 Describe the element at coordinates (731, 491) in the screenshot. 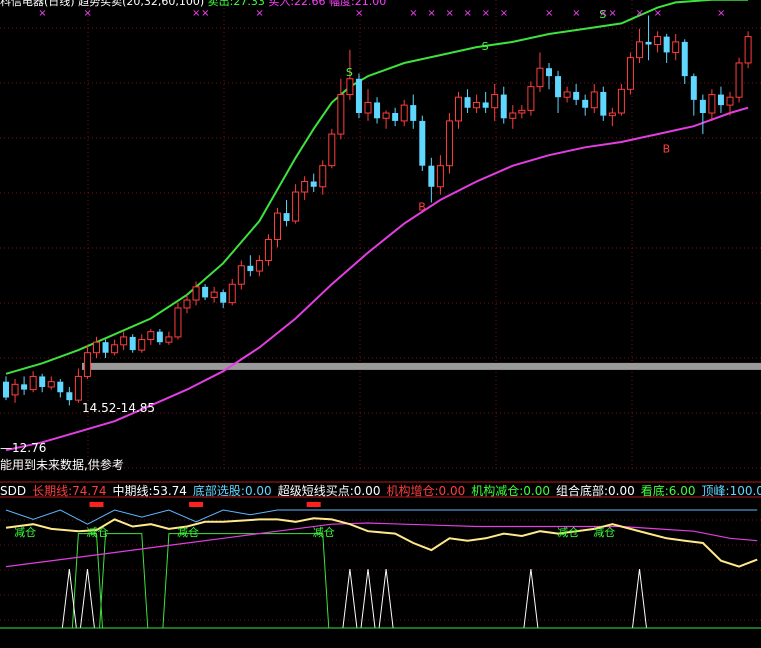

I see `indicator-item: 顶峰:100.00` at that location.